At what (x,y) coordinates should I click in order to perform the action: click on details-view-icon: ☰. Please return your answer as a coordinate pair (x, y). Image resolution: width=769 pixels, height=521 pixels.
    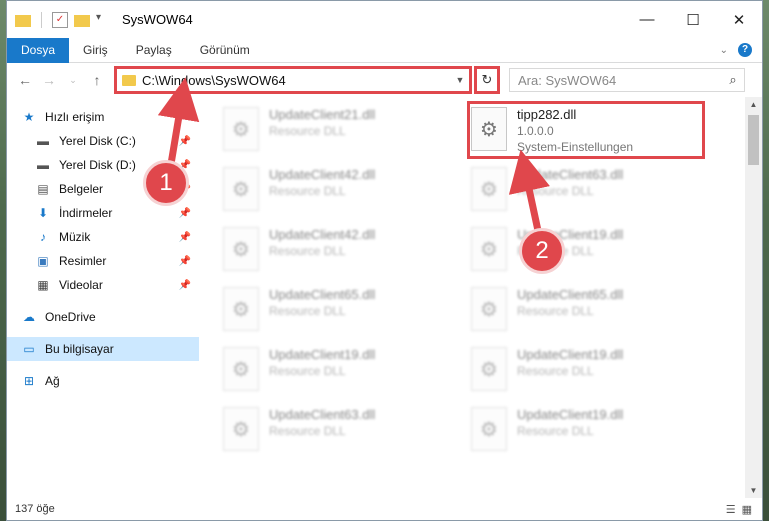
    Looking at the image, I should click on (731, 509).